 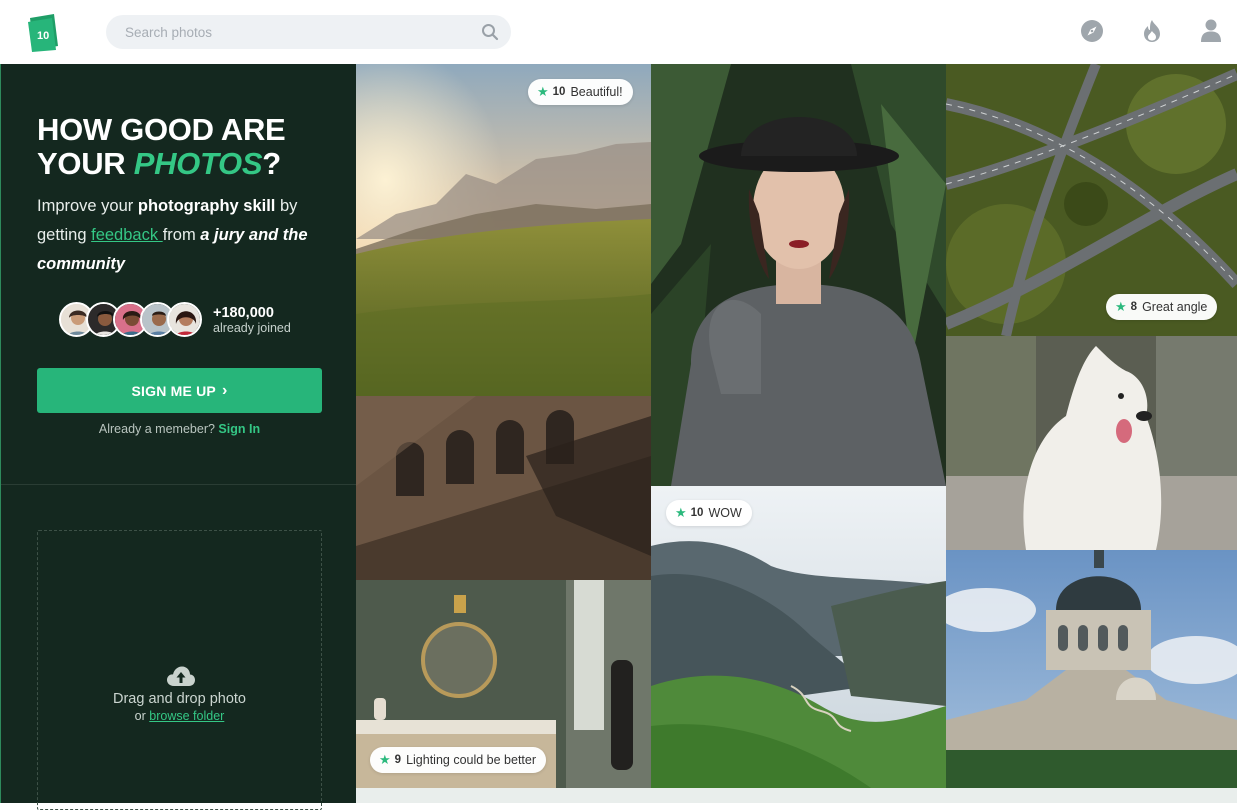 What do you see at coordinates (1152, 31) in the screenshot?
I see `fire-icon` at bounding box center [1152, 31].